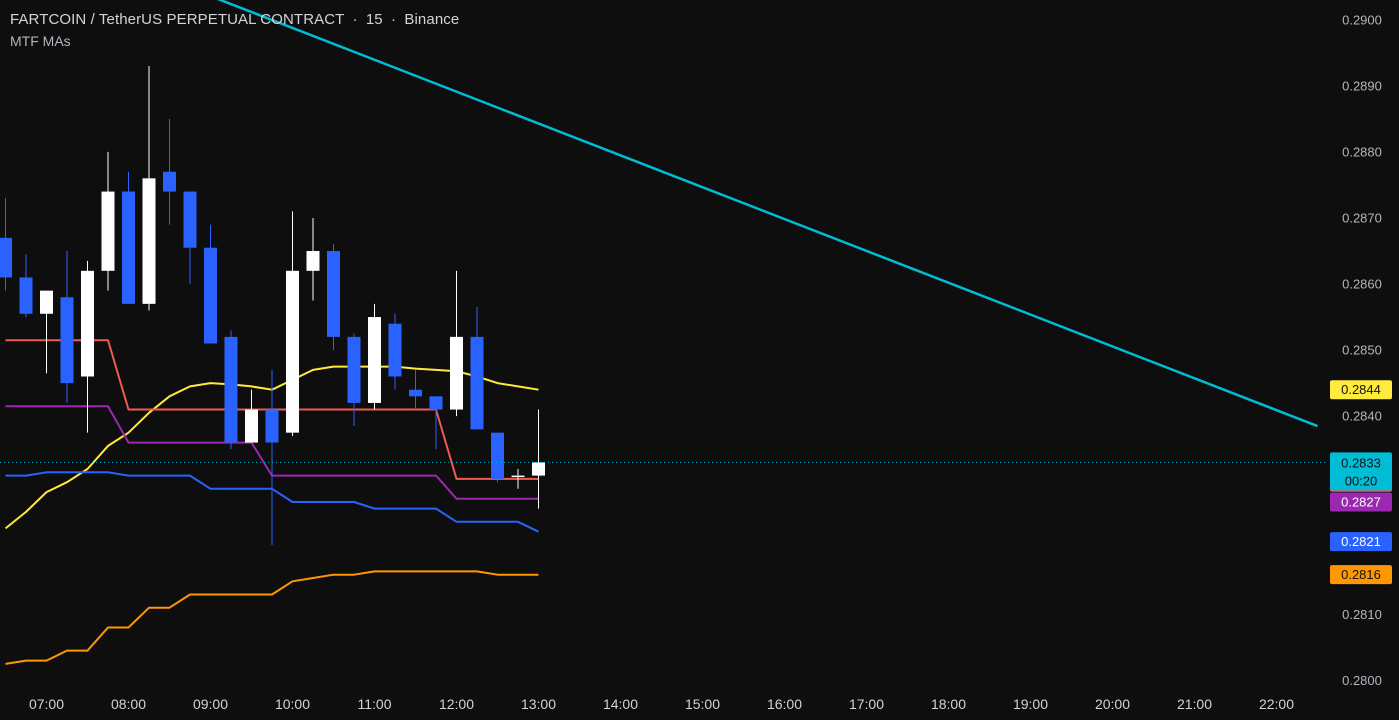 This screenshot has width=1399, height=720. What do you see at coordinates (1362, 680) in the screenshot?
I see `price-tick-label: 0.2800` at bounding box center [1362, 680].